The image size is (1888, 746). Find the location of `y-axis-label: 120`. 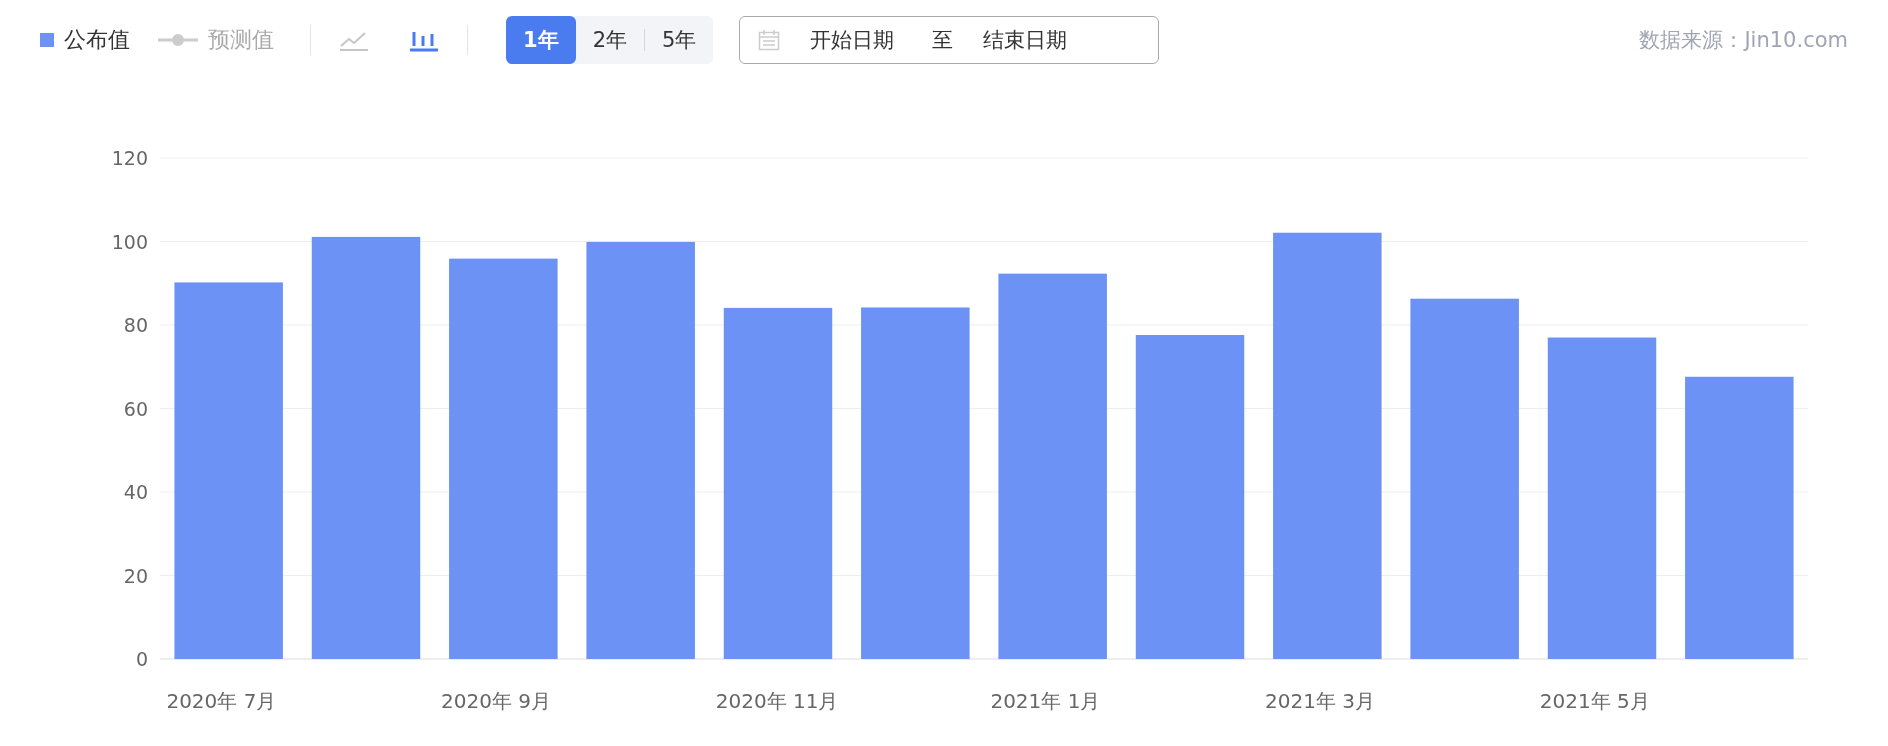

y-axis-label: 120 is located at coordinates (129, 158).